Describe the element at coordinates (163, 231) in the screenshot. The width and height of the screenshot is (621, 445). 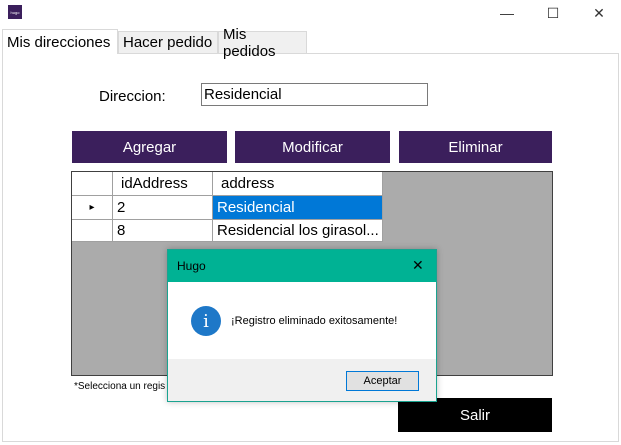
I see `table-cell-idaddress: 8` at that location.